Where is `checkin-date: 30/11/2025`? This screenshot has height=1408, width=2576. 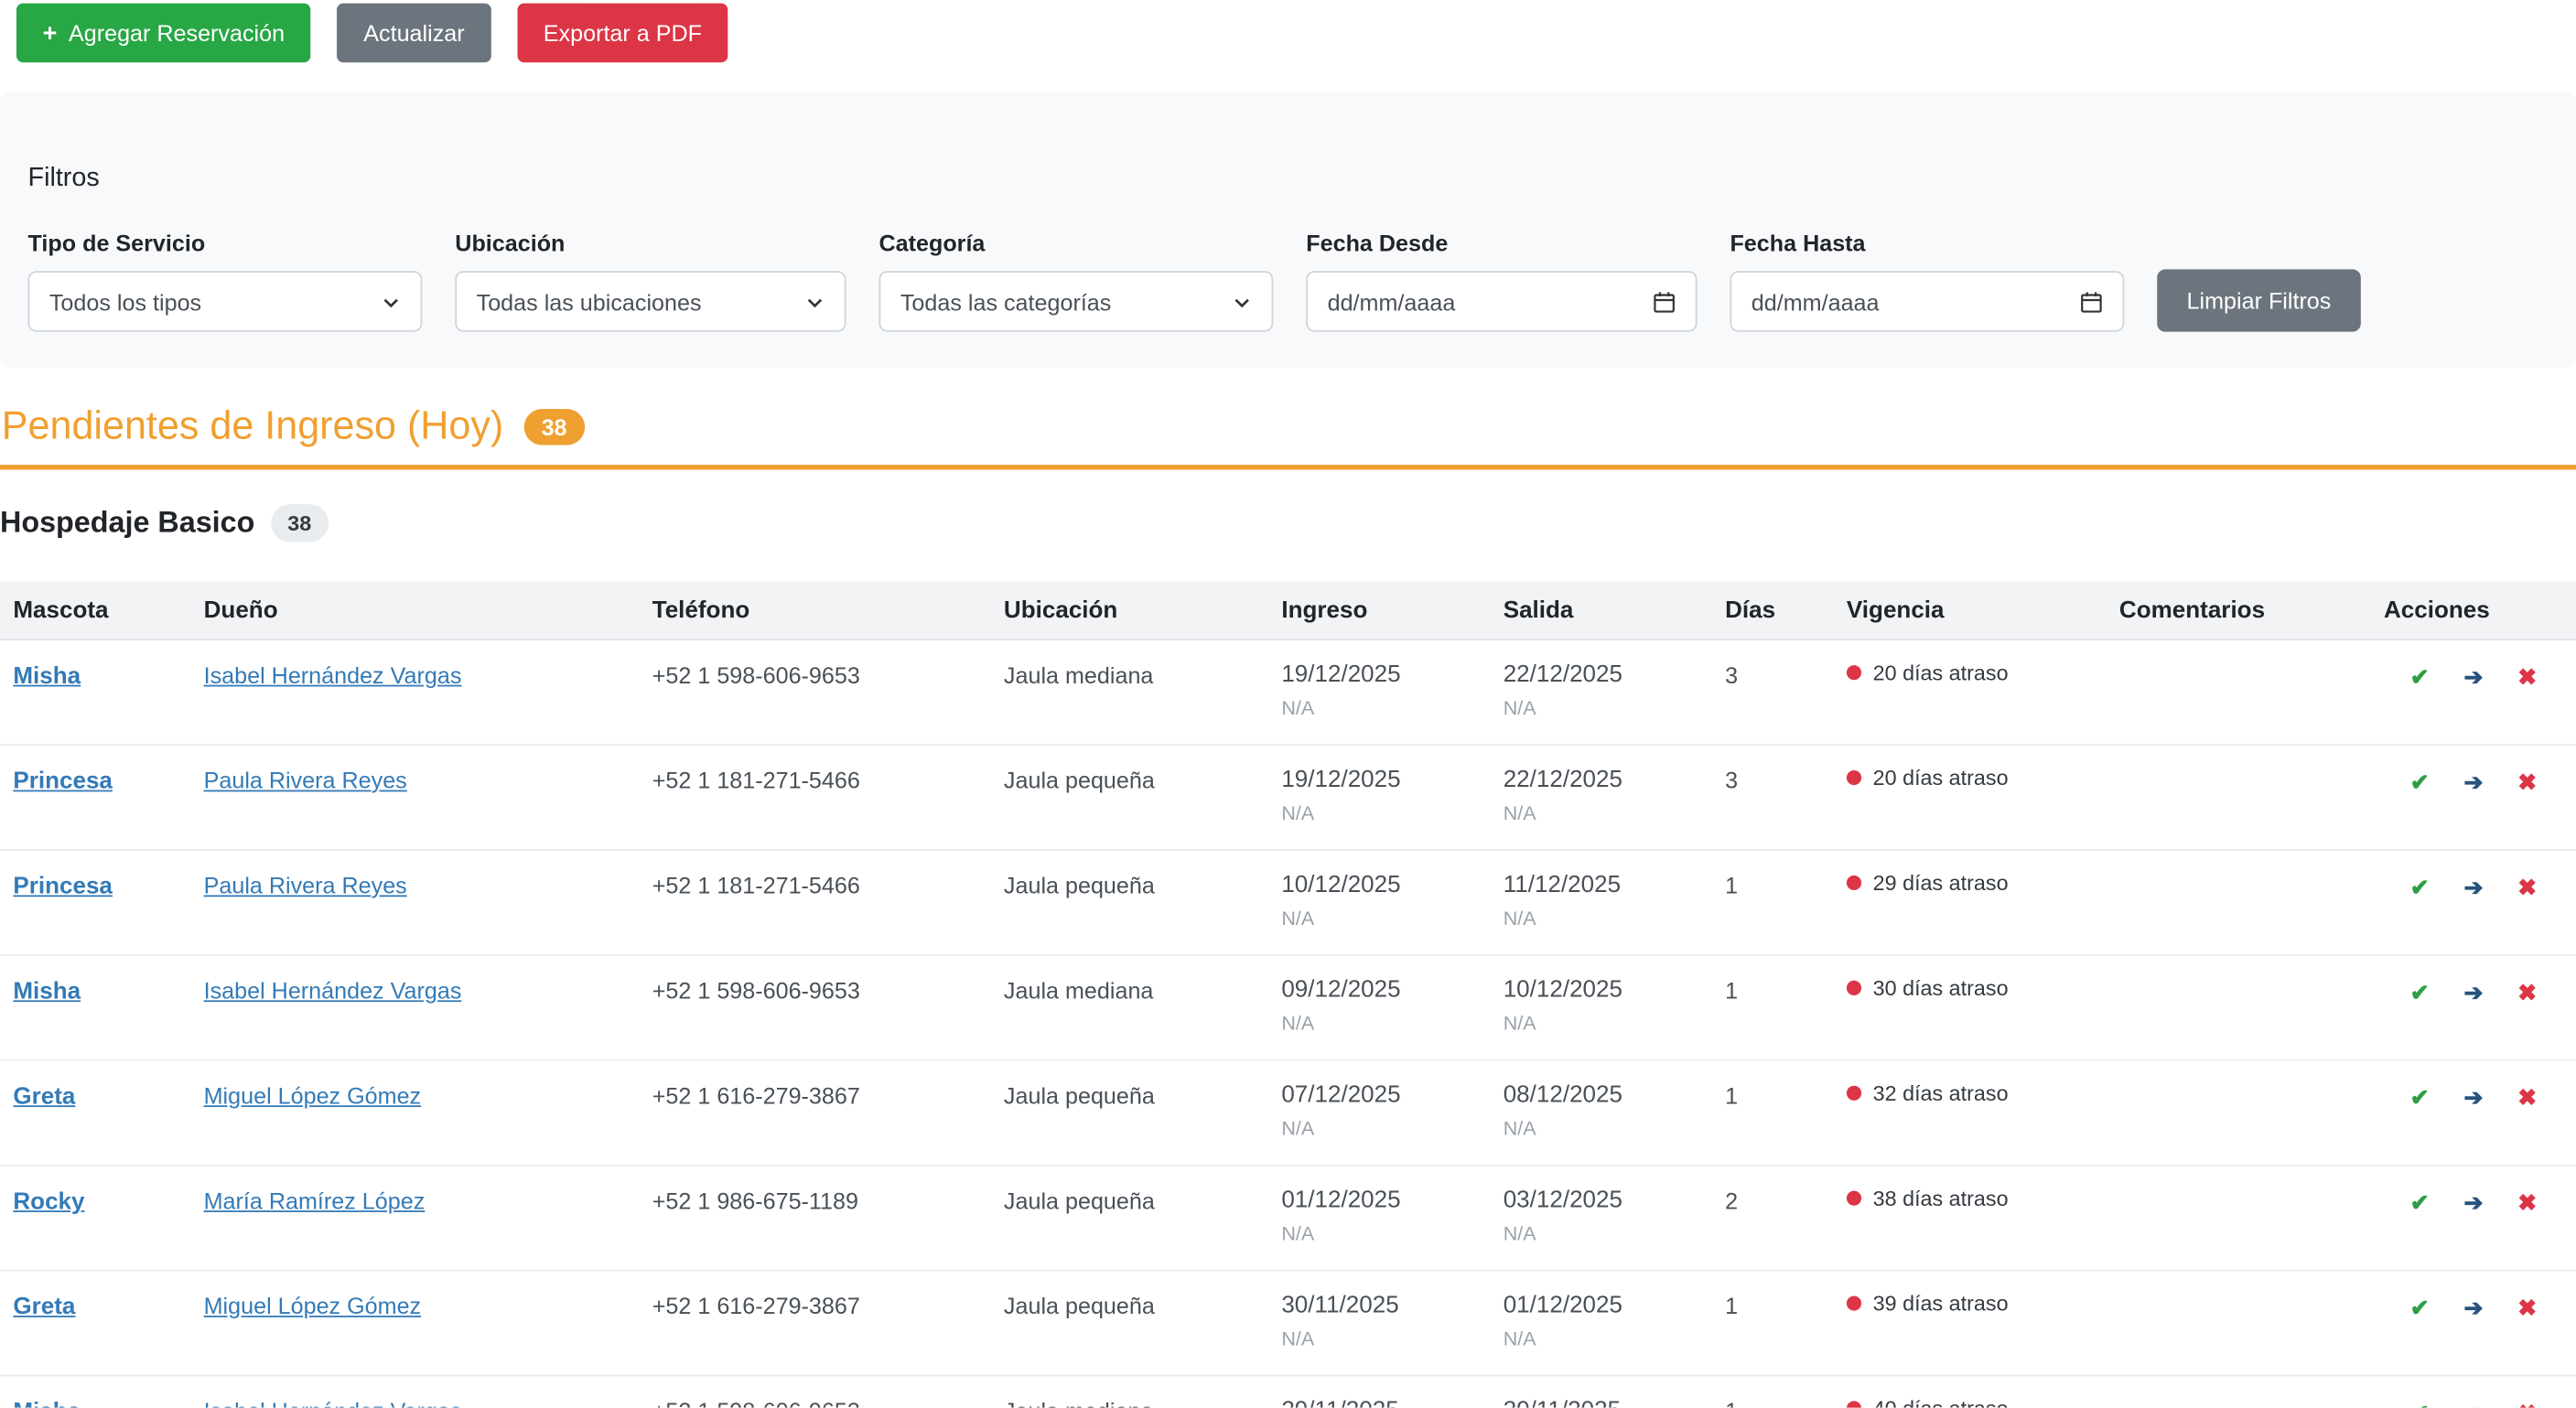
checkin-date: 30/11/2025 is located at coordinates (1340, 1305).